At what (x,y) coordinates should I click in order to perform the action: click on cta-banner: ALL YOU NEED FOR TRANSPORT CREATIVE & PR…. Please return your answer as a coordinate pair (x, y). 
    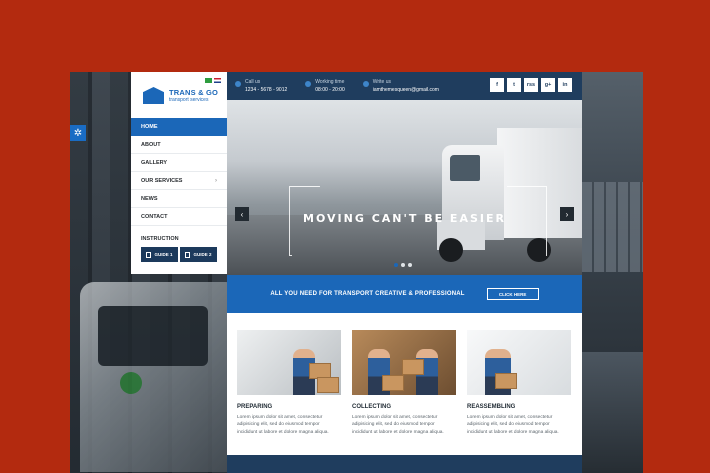
    Looking at the image, I should click on (404, 294).